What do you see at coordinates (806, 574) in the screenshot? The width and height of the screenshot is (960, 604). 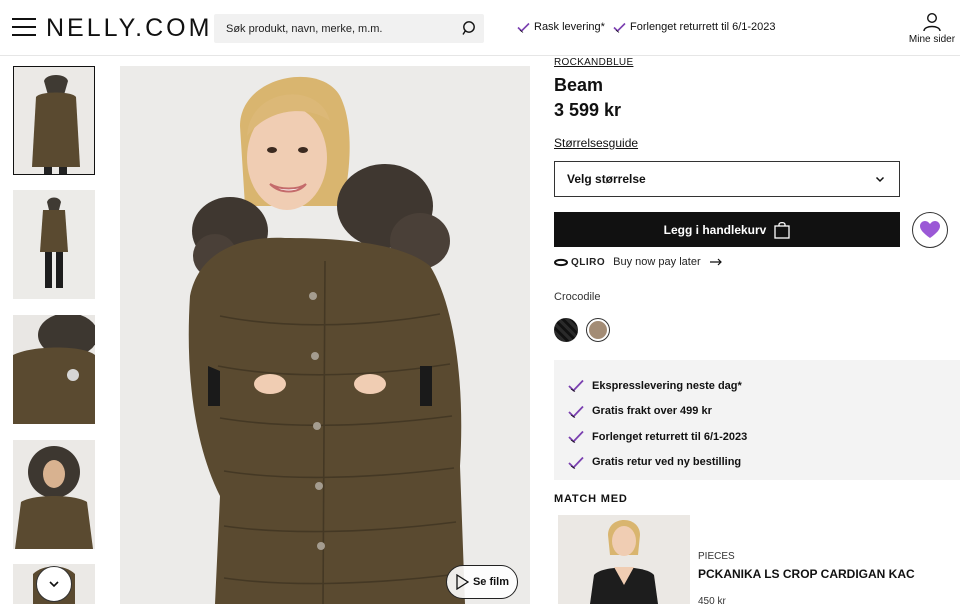 I see `match-product-name: PCKANIKA LS CROP CARDIGAN KAC` at bounding box center [806, 574].